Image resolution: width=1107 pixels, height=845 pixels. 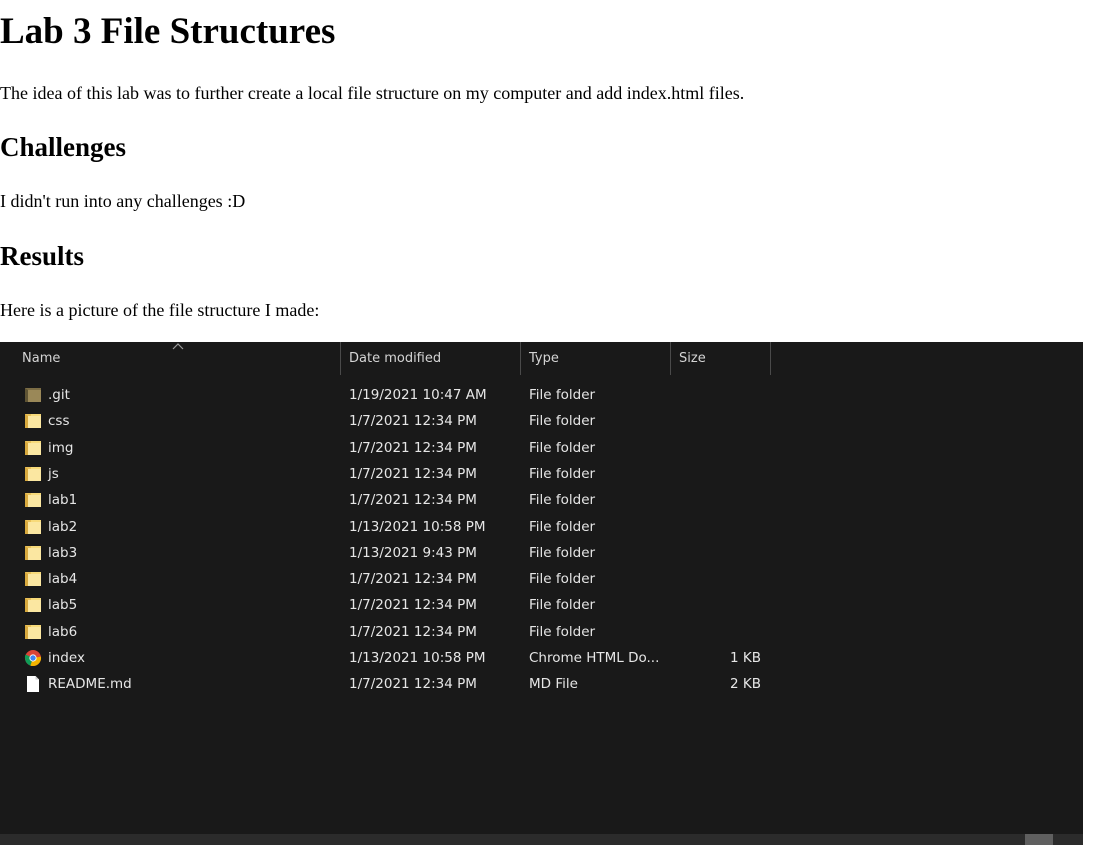 What do you see at coordinates (431, 358) in the screenshot?
I see `column-header-date-modified: Date modified` at bounding box center [431, 358].